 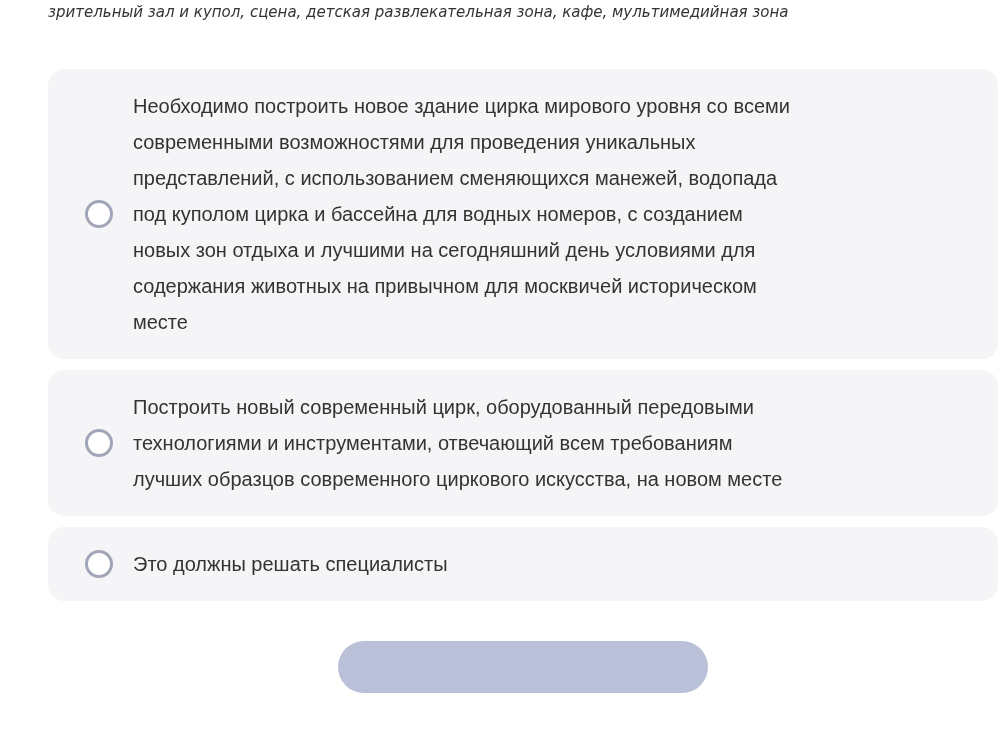 I want to click on intro-text: зрительный зал и купол, сцена, детская развлекательная зона, кафе, мультимедийная зона, so click(x=419, y=12).